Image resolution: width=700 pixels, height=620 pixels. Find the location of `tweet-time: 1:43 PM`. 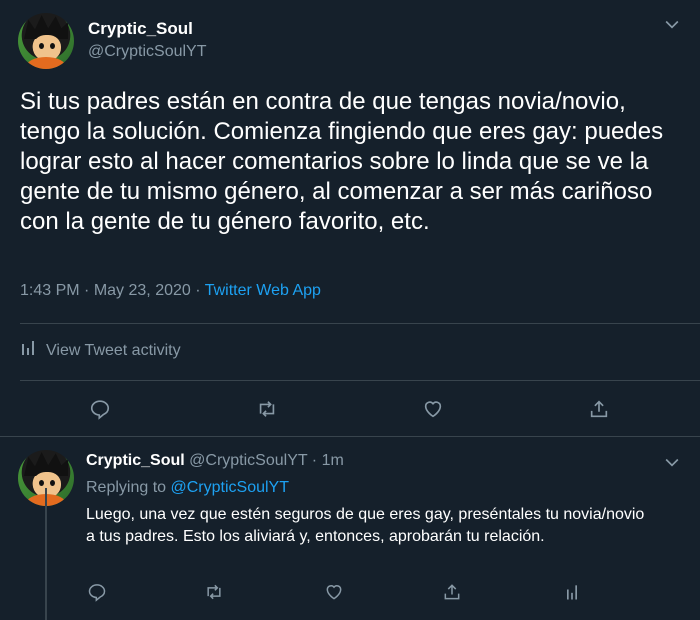

tweet-time: 1:43 PM is located at coordinates (50, 290).